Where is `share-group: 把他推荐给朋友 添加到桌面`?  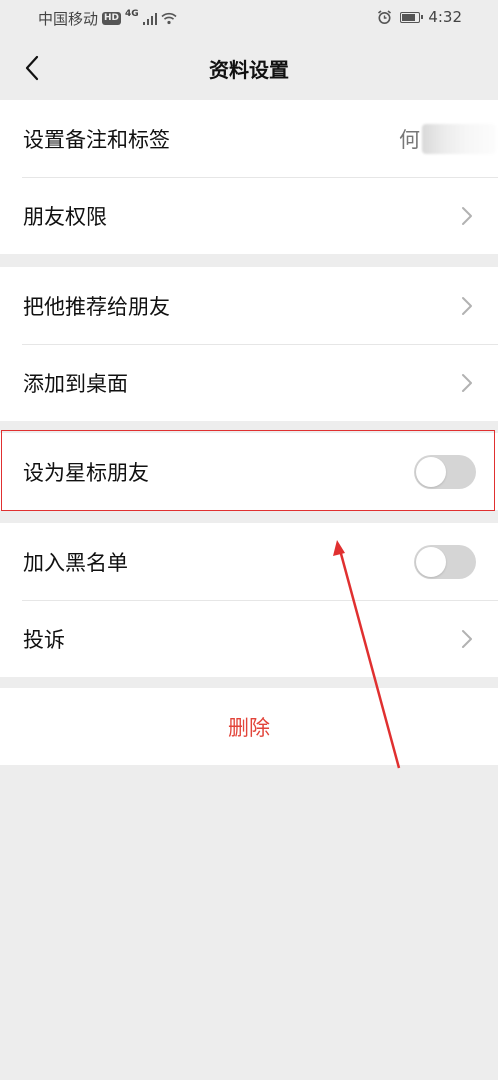
share-group: 把他推荐给朋友 添加到桌面 is located at coordinates (249, 344).